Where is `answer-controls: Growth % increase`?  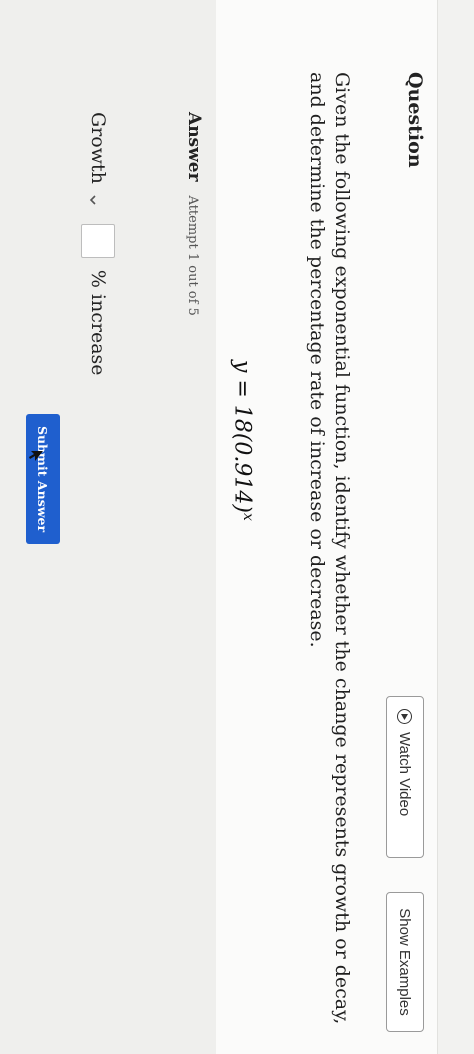 answer-controls: Growth % increase is located at coordinates (98, 244).